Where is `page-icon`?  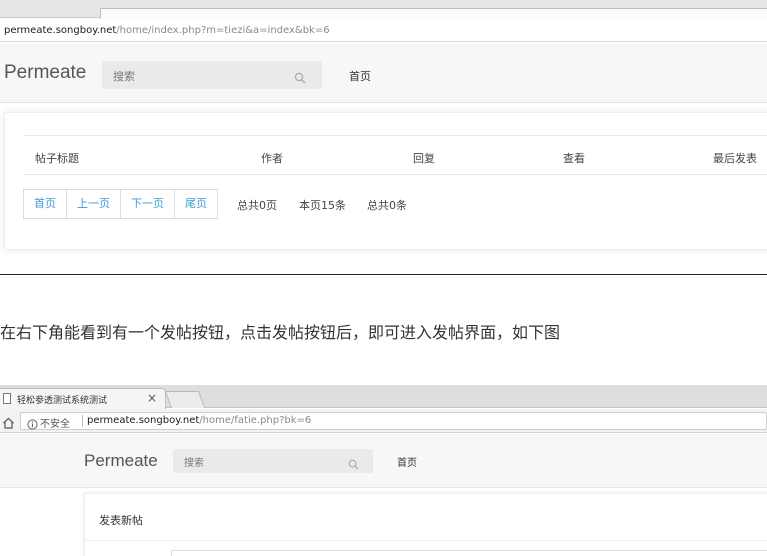 page-icon is located at coordinates (7, 398).